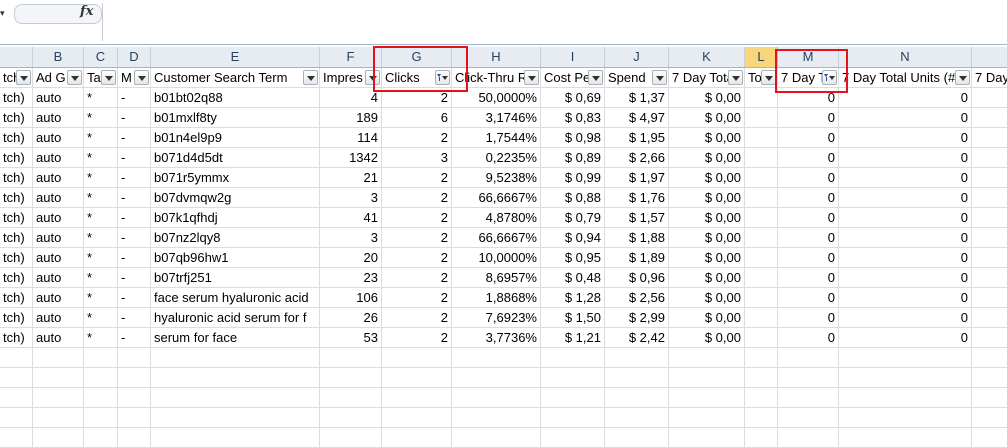 This screenshot has height=448, width=1007. Describe the element at coordinates (496, 97) in the screenshot. I see `table-cell: 50,0000%` at that location.